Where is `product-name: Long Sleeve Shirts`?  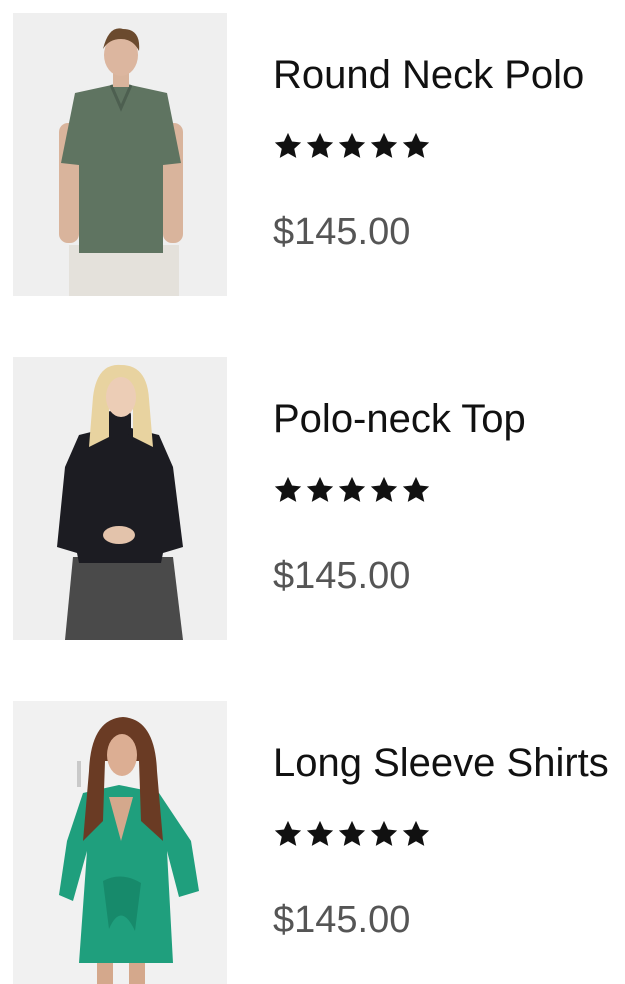 product-name: Long Sleeve Shirts is located at coordinates (449, 763).